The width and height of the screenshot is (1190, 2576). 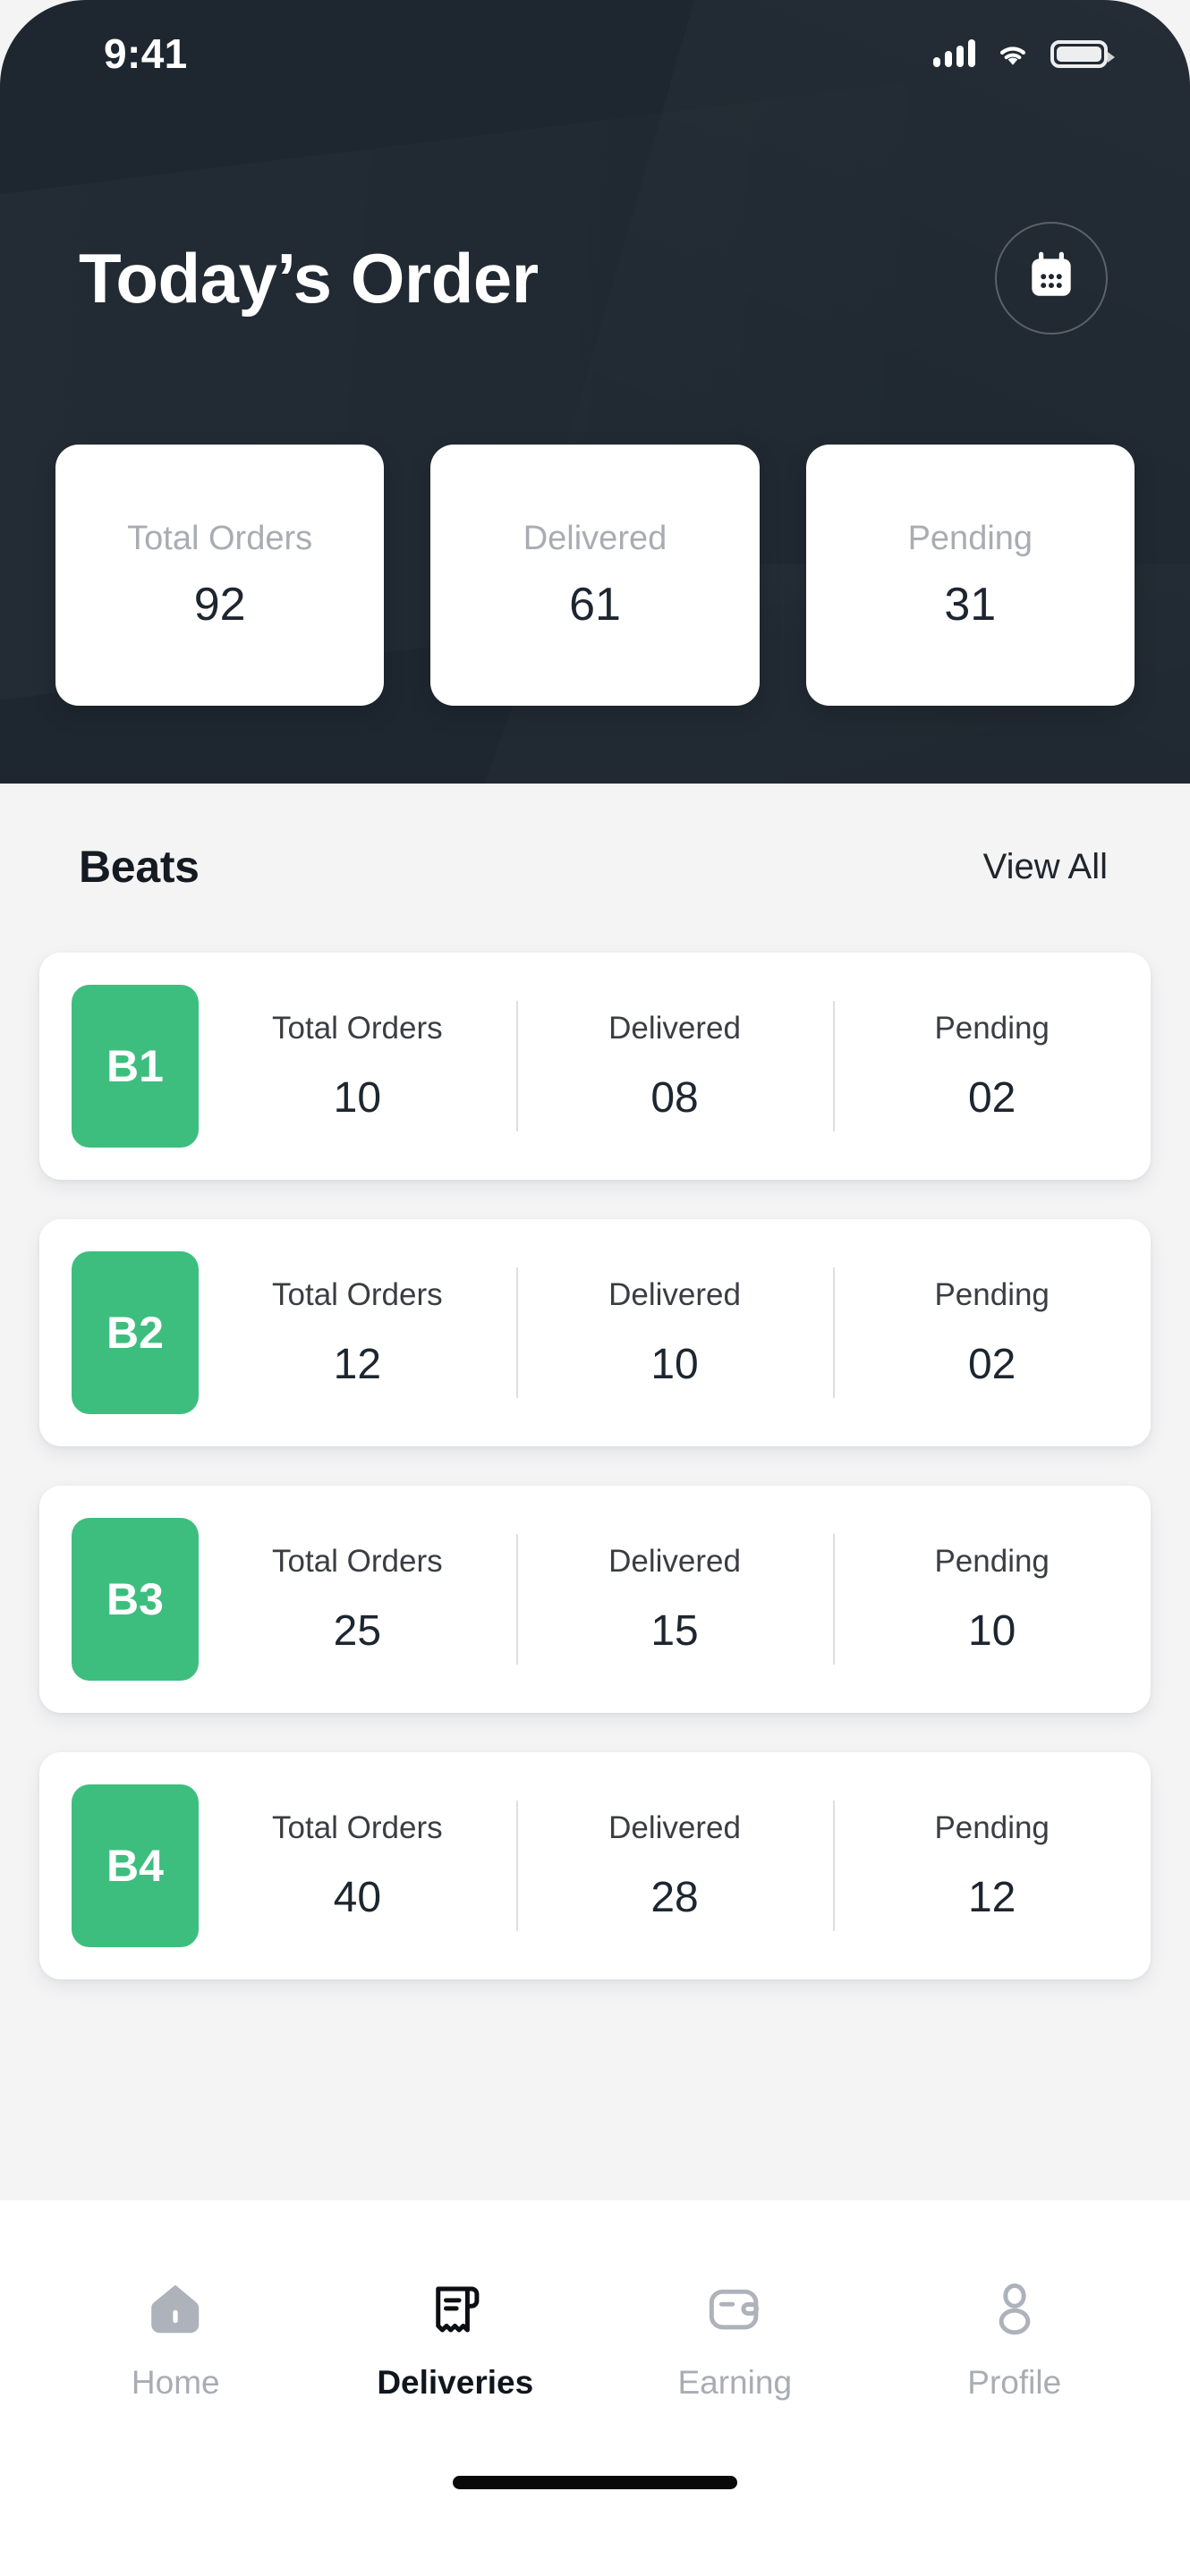 I want to click on beat-badge: B3, so click(x=135, y=1599).